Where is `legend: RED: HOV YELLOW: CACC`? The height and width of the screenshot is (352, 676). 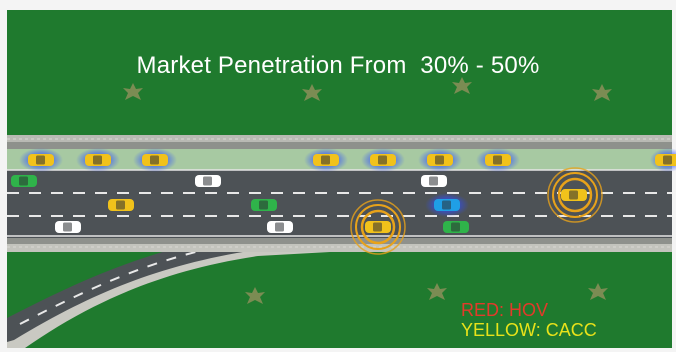
legend: RED: HOV YELLOW: CACC is located at coordinates (529, 320).